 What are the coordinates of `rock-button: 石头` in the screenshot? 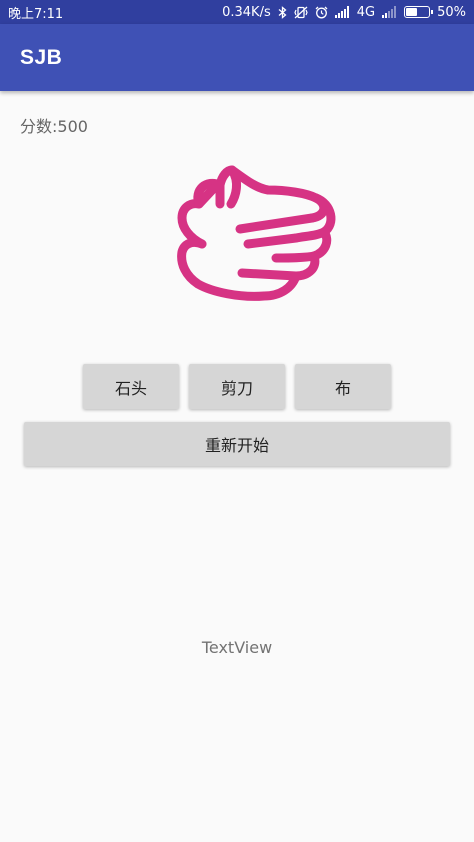 It's located at (131, 386).